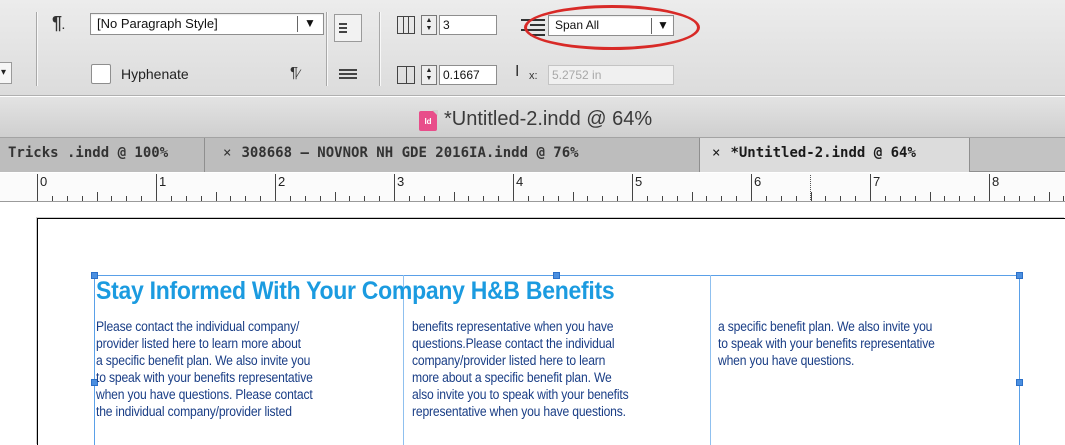 This screenshot has width=1065, height=445. What do you see at coordinates (429, 25) in the screenshot?
I see `columns-stepper: ▲ ▼` at bounding box center [429, 25].